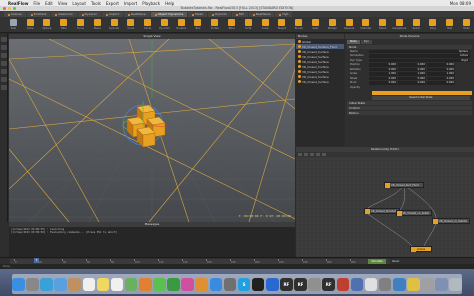  Describe the element at coordinates (286, 284) in the screenshot. I see `realflow-1-icon: RF` at that location.